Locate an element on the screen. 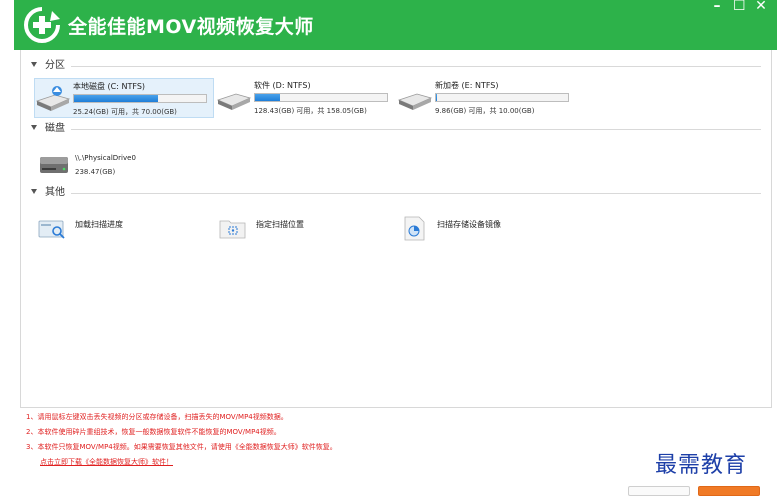 The image size is (777, 496). disk-name: \\.\PhysicalDrive0 is located at coordinates (105, 158).